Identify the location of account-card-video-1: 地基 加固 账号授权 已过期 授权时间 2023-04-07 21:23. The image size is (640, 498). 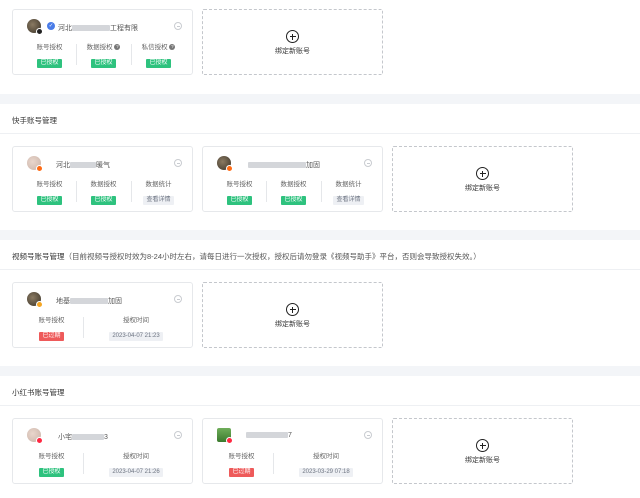
(102, 315).